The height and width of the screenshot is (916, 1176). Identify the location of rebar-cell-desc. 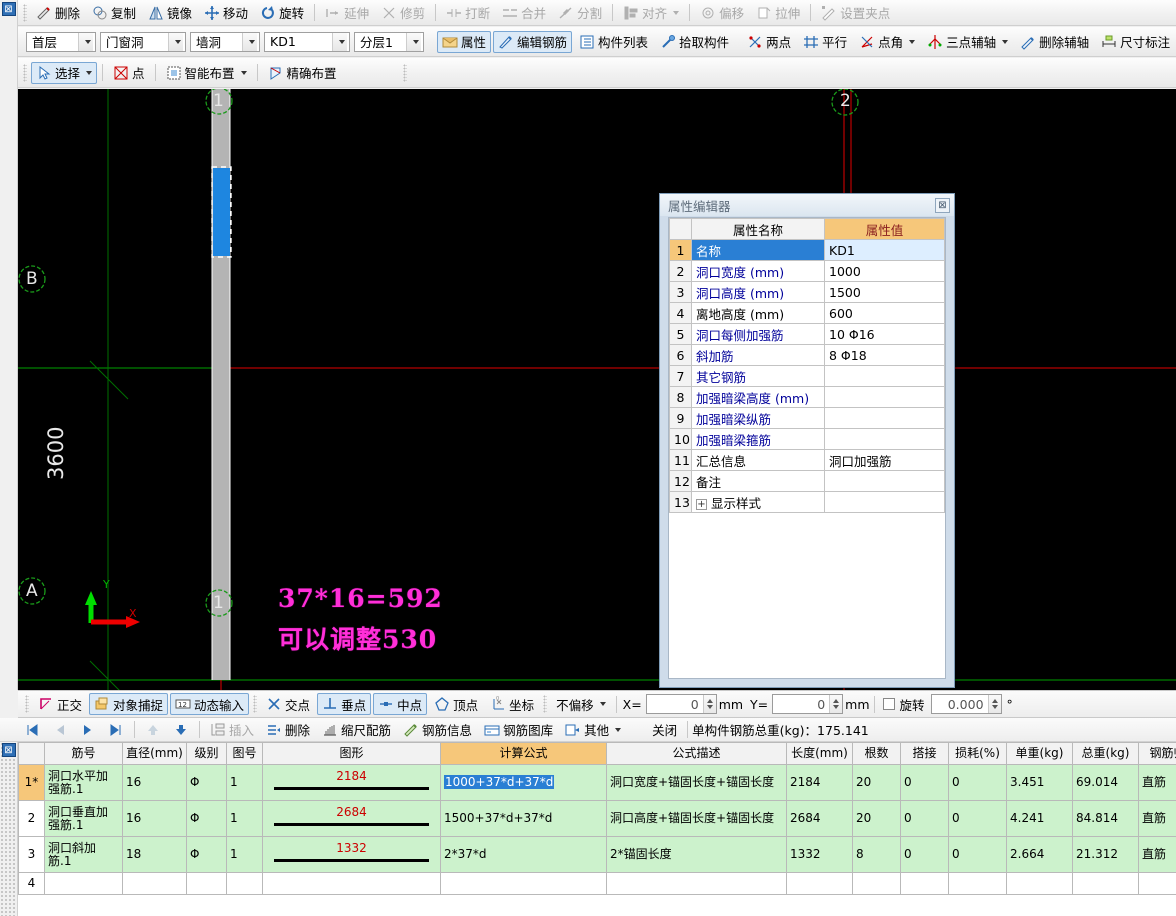
(696, 883).